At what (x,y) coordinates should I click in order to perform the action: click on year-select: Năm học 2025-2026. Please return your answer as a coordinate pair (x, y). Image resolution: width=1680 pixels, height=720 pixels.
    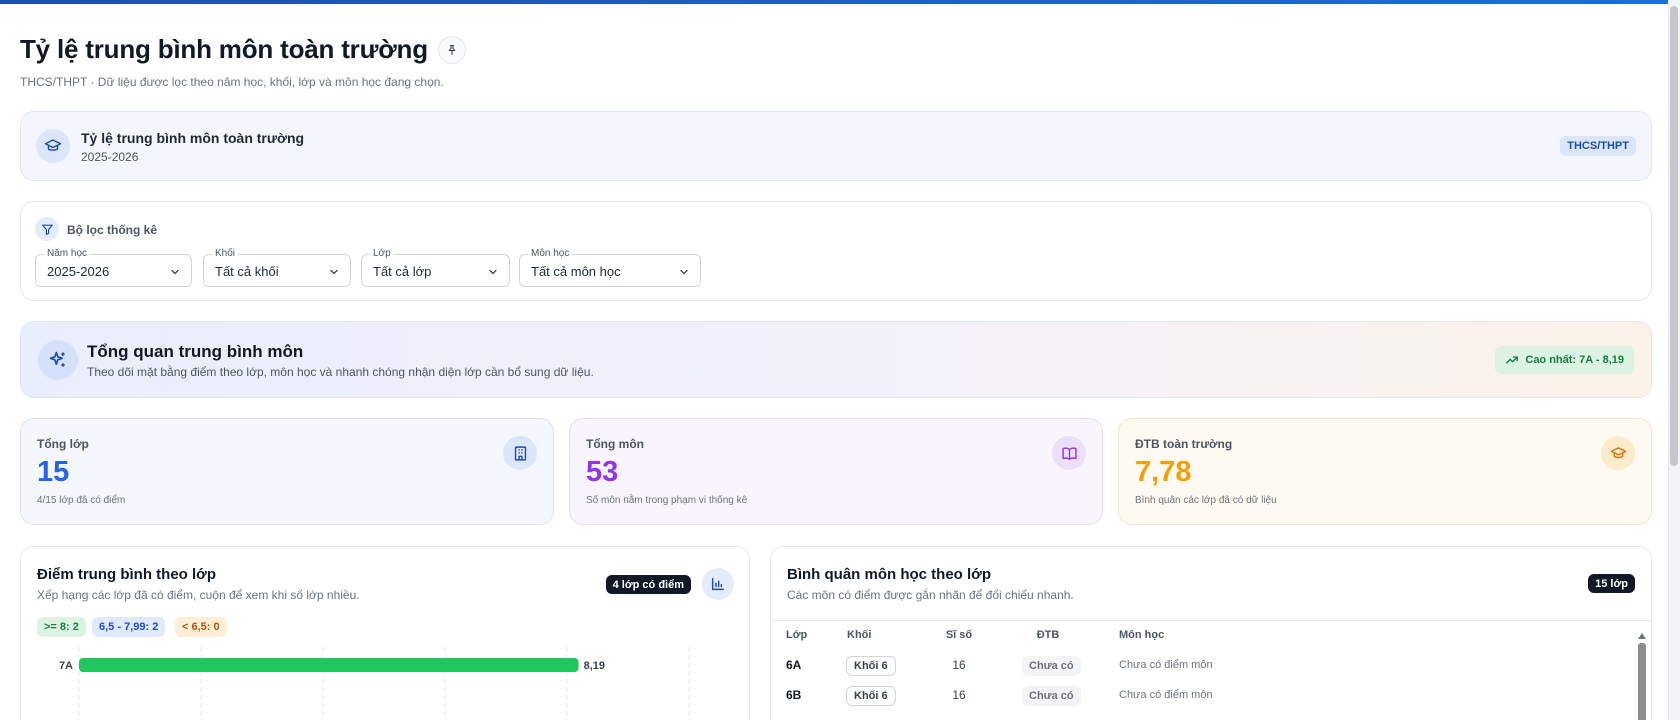
    Looking at the image, I should click on (113, 267).